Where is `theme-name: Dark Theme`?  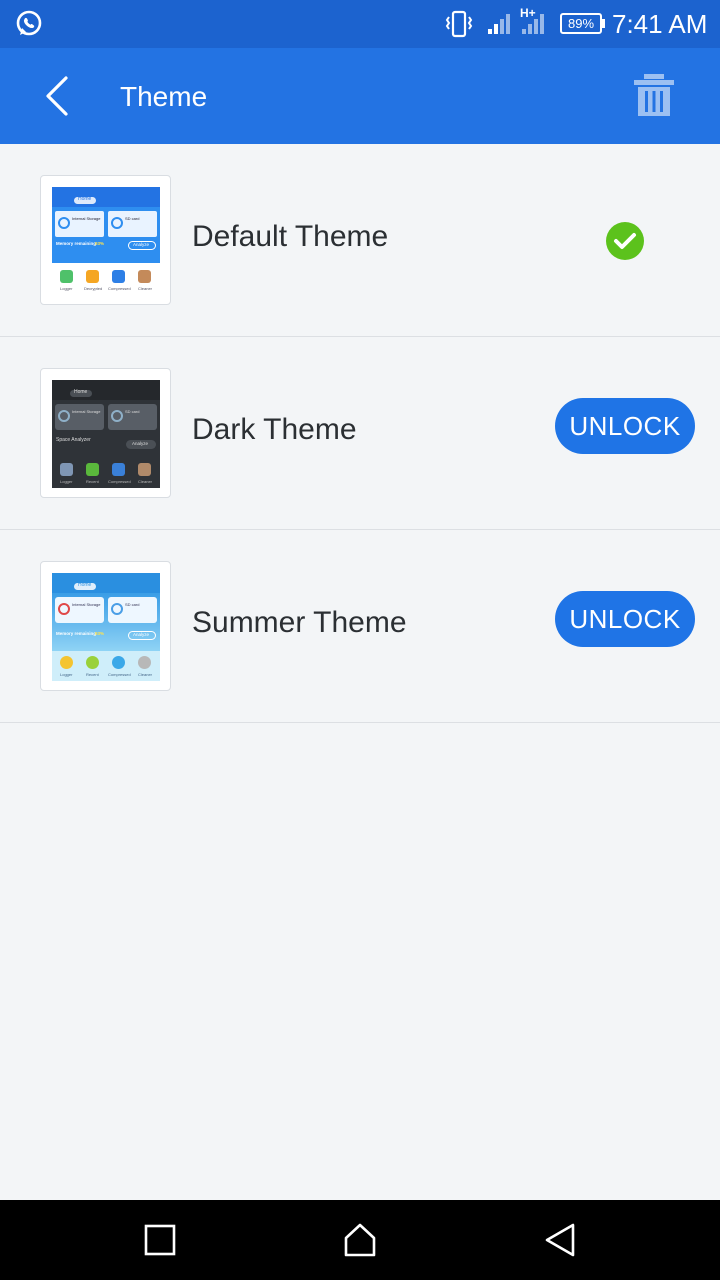
theme-name: Dark Theme is located at coordinates (274, 429).